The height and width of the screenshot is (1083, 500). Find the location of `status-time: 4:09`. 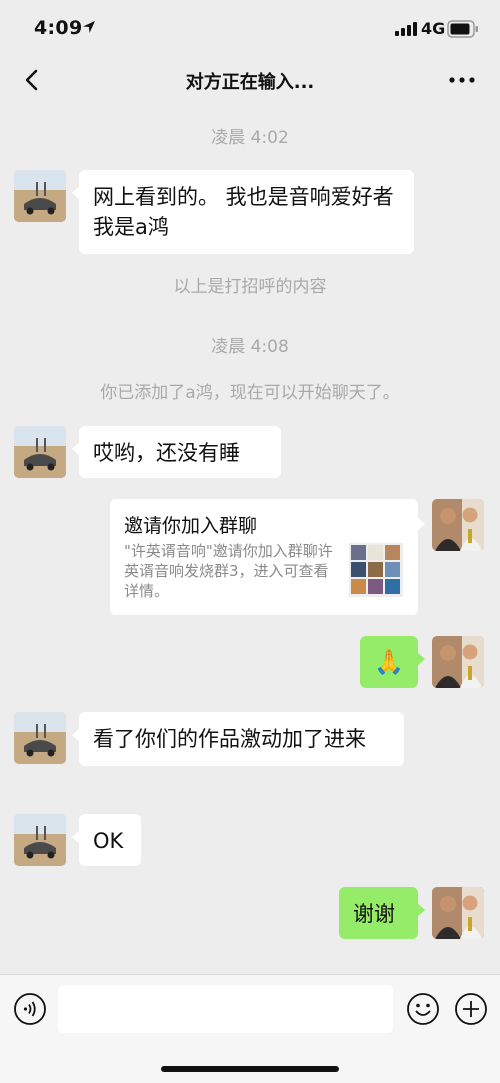

status-time: 4:09 is located at coordinates (58, 28).